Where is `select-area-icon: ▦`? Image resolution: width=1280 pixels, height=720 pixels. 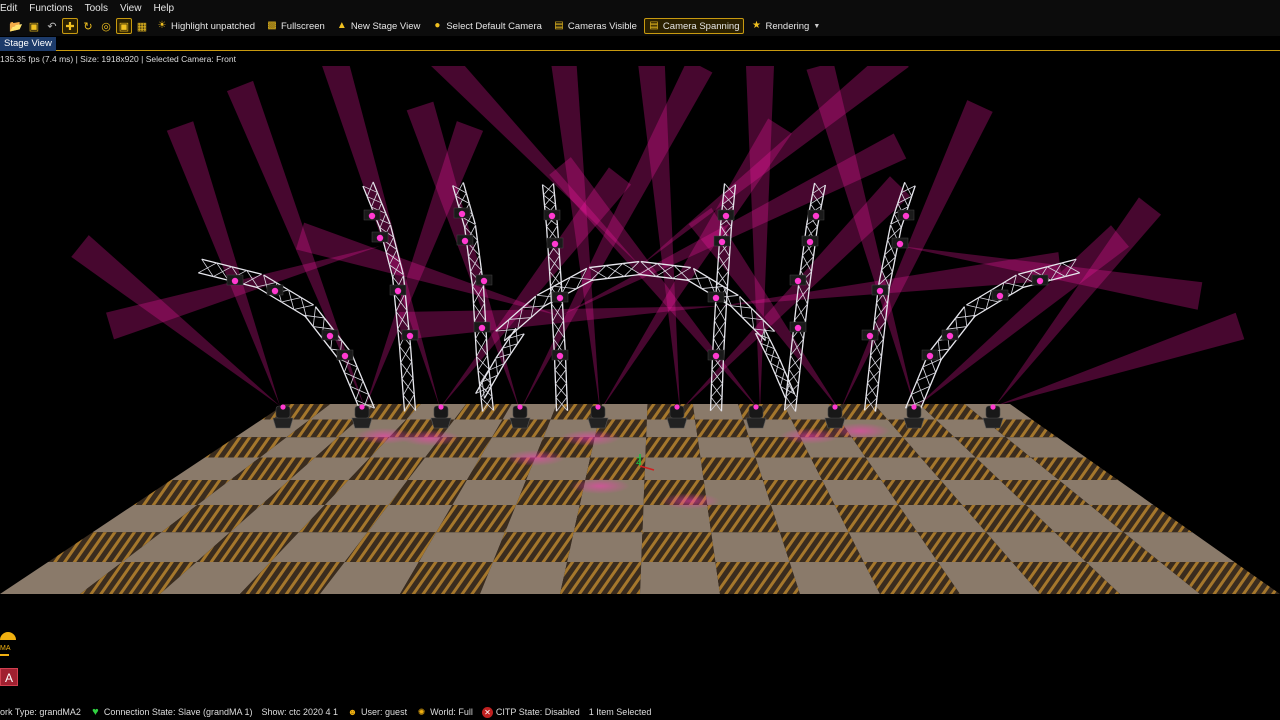 select-area-icon: ▦ is located at coordinates (142, 26).